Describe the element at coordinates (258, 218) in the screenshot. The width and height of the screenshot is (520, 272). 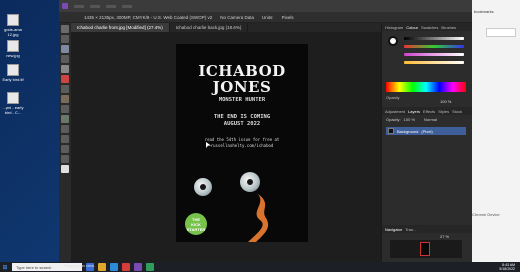
I see `flame-illustration` at that location.